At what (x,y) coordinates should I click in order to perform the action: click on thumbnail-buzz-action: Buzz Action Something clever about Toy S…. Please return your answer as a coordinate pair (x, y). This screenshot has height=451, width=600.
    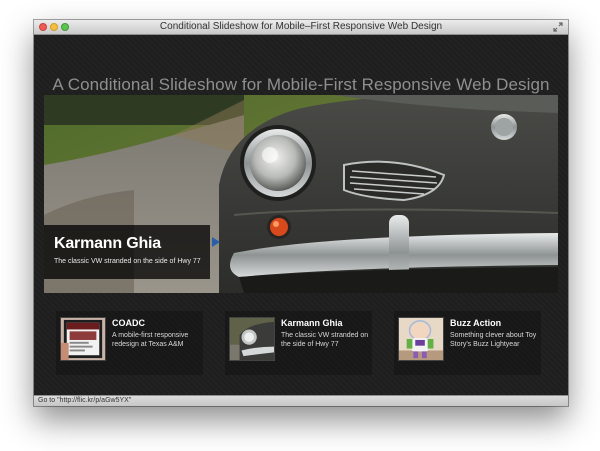
    Looking at the image, I should click on (467, 343).